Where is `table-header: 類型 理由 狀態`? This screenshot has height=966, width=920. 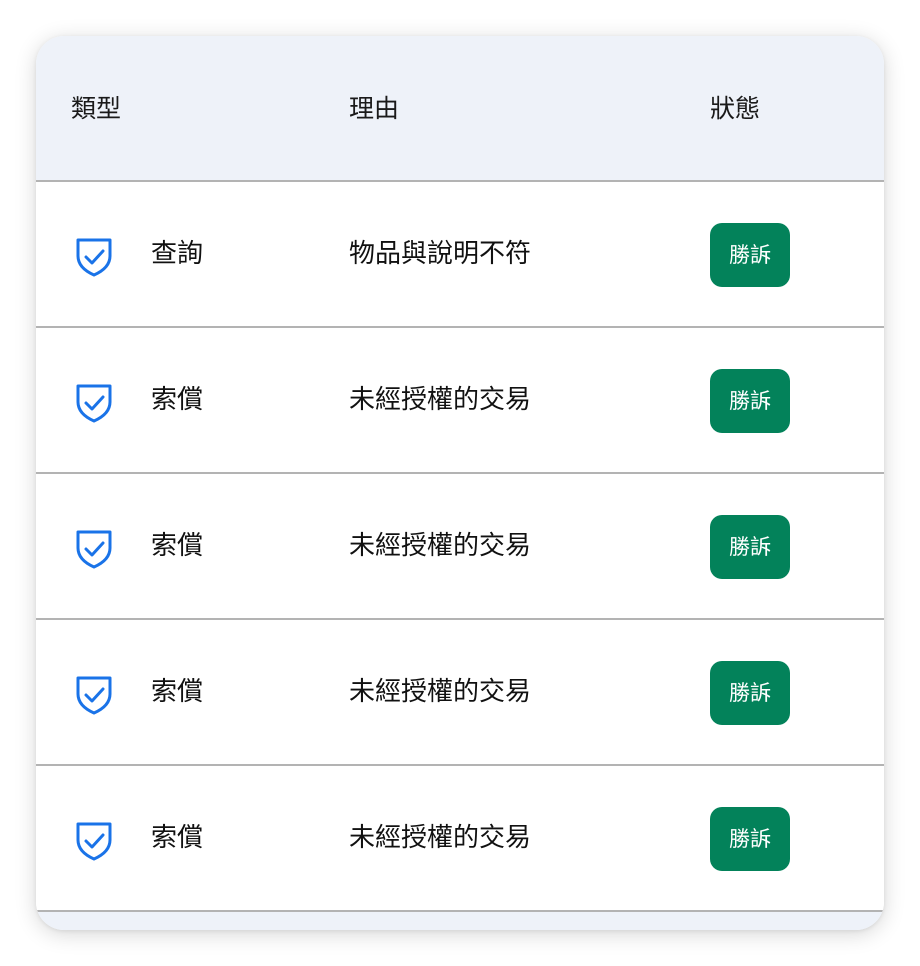 table-header: 類型 理由 狀態 is located at coordinates (460, 109).